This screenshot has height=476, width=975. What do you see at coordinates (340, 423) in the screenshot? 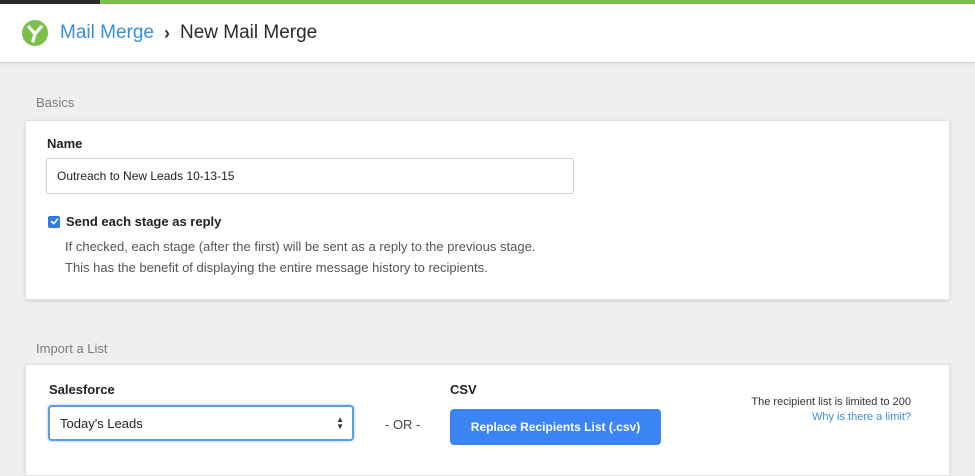
I see `select-arrows-icon: ▲ ▼` at bounding box center [340, 423].